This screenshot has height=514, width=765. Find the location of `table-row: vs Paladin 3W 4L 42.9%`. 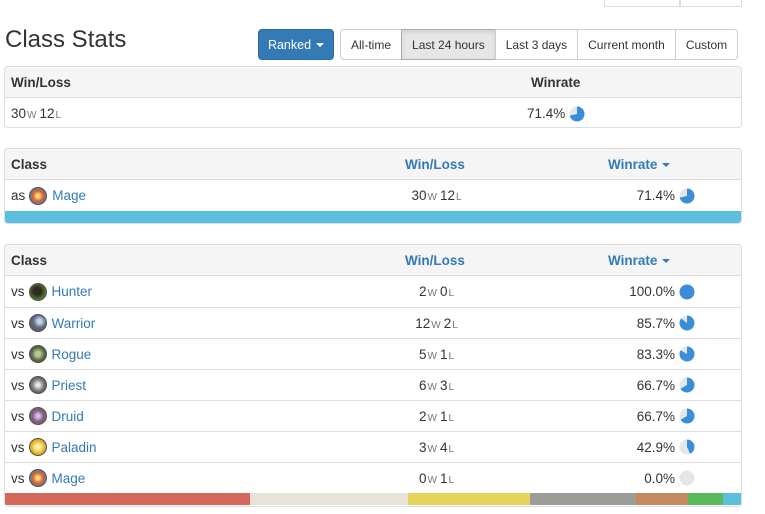

table-row: vs Paladin 3W 4L 42.9% is located at coordinates (373, 446).